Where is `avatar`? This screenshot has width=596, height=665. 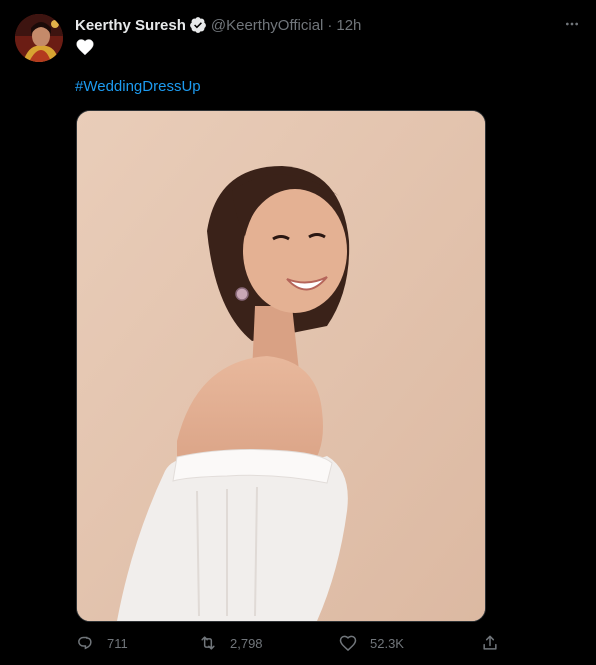 avatar is located at coordinates (39, 38).